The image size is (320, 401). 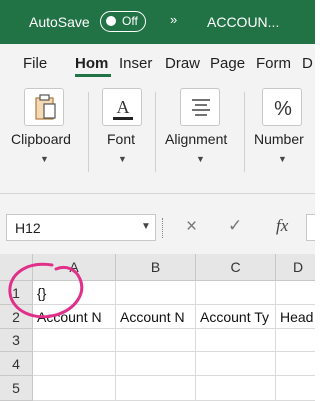 What do you see at coordinates (41, 139) in the screenshot?
I see `group-label-clipboard: Clipboard` at bounding box center [41, 139].